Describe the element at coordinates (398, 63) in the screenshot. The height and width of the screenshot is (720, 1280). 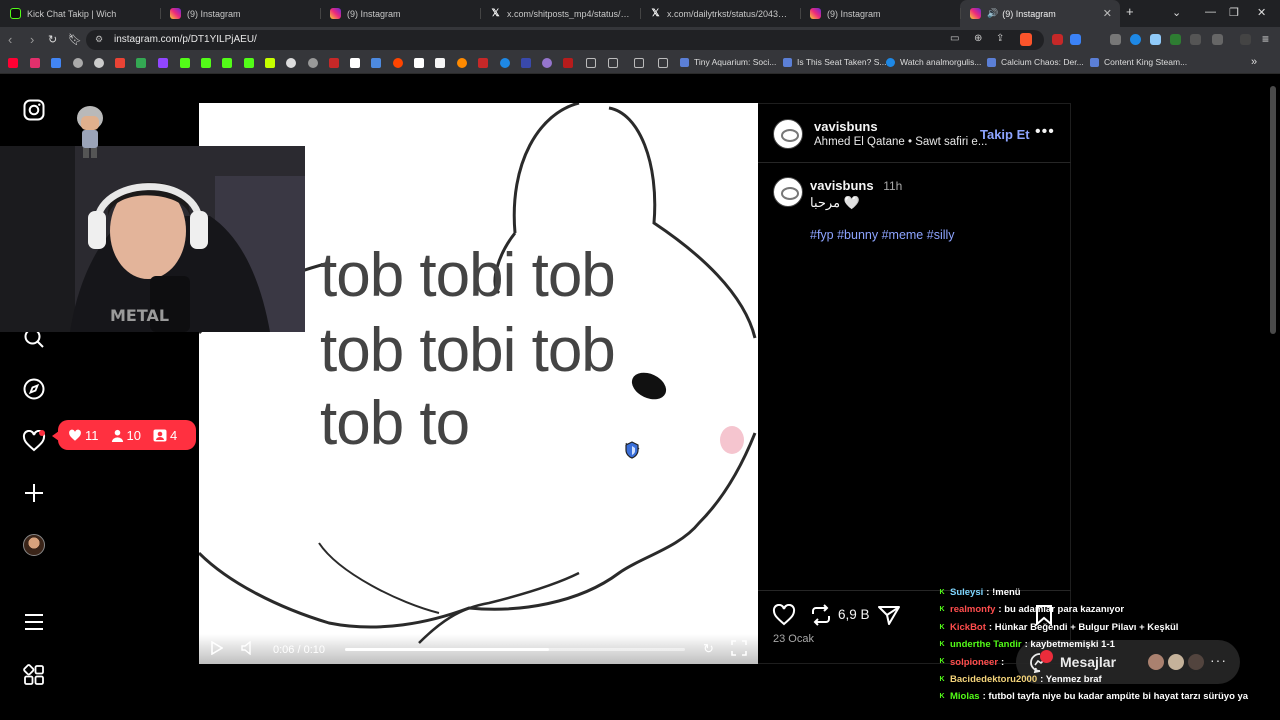
I see `reddit-icon` at that location.